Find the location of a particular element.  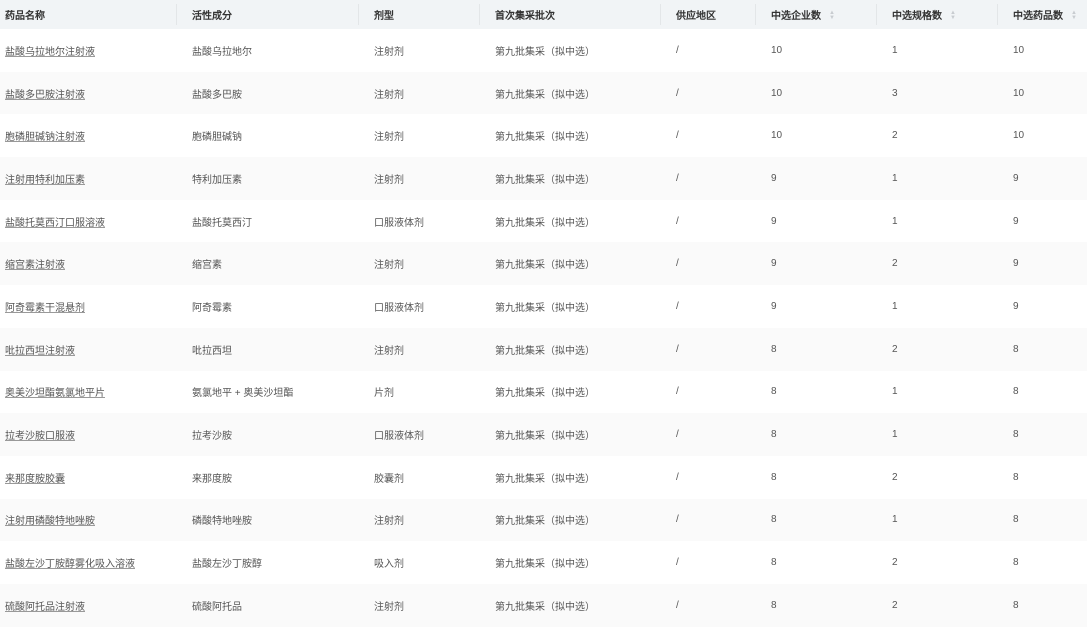

column-header-label: 药品名称 is located at coordinates (25, 16).